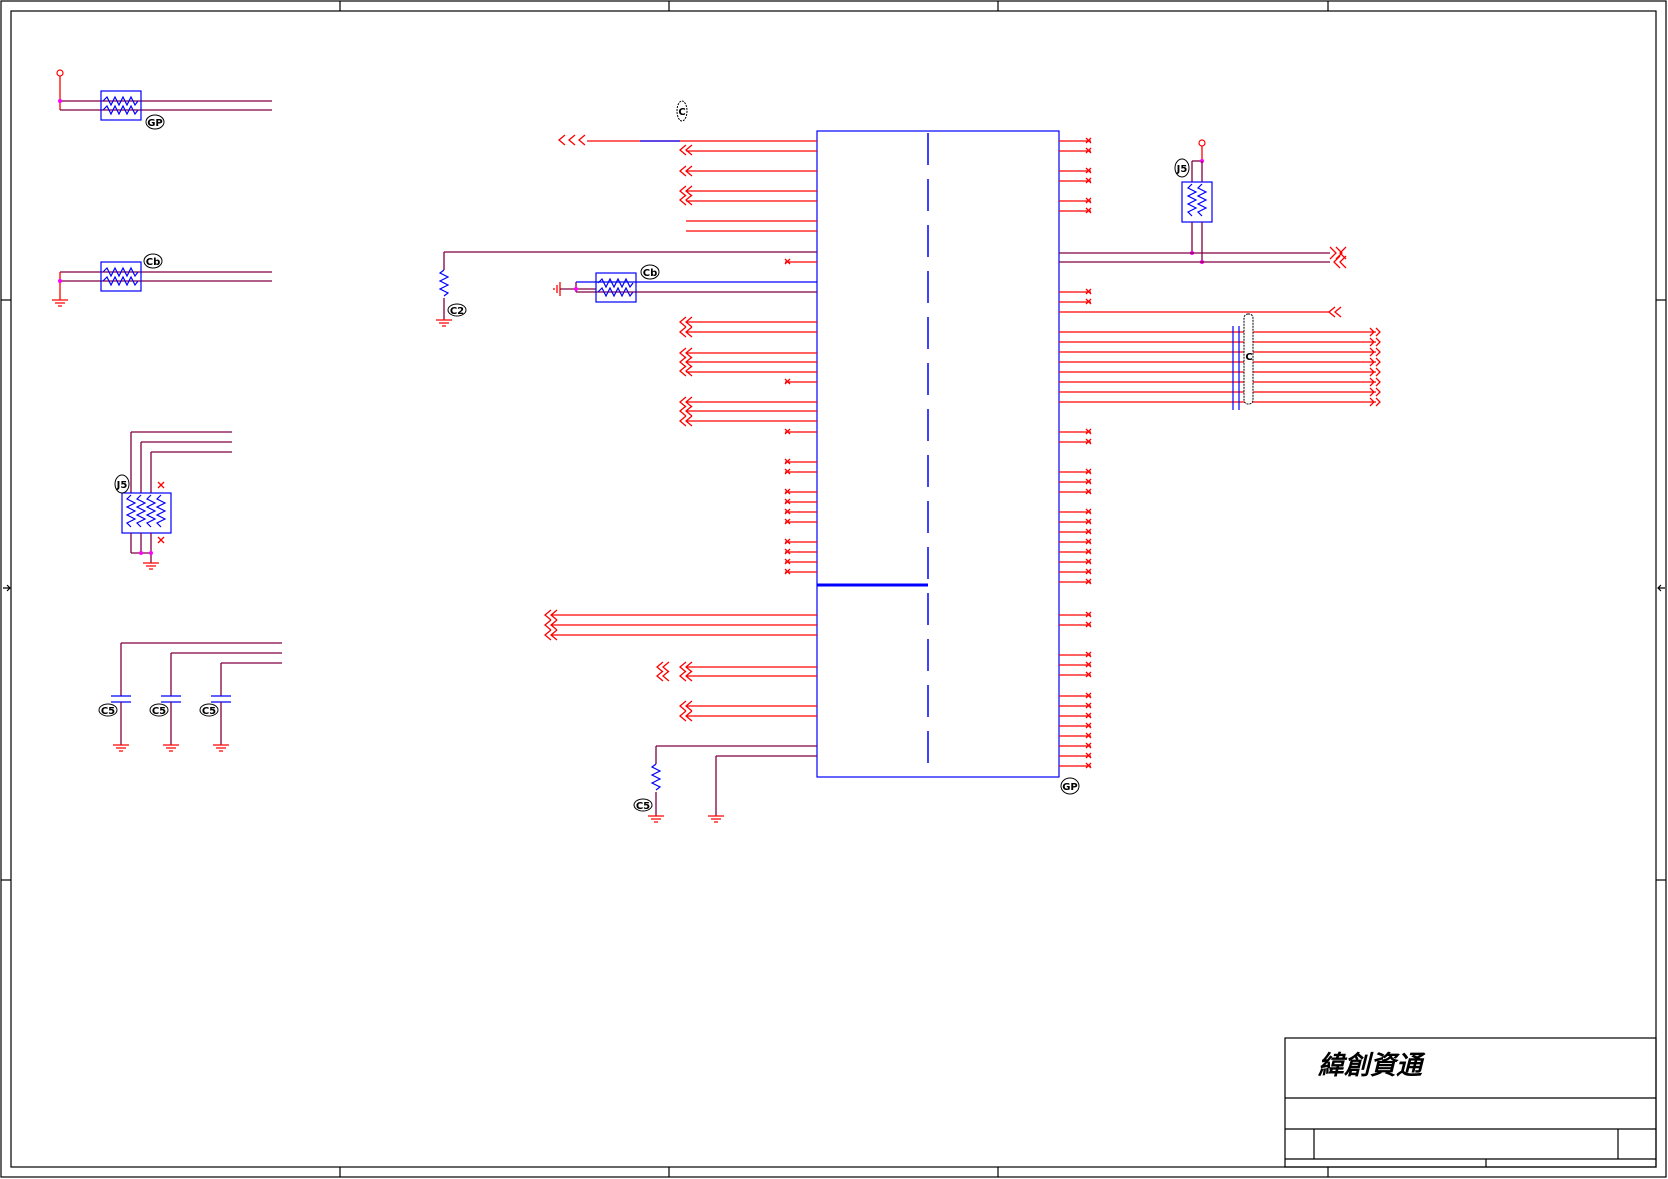  Describe the element at coordinates (190, 697) in the screenshot. I see `decoupling-capacitors: C5 C5 C5` at that location.